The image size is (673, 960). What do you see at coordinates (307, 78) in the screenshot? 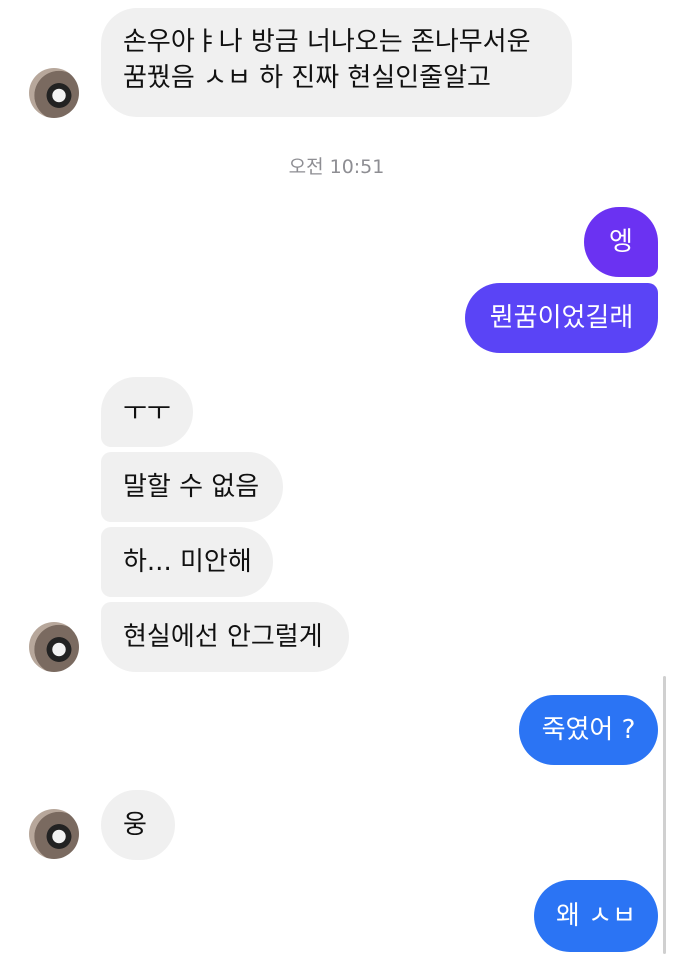
I see `message-text-line: 꿈꿨음 ㅅㅂ 하 진짜 현실인줄알고` at bounding box center [307, 78].